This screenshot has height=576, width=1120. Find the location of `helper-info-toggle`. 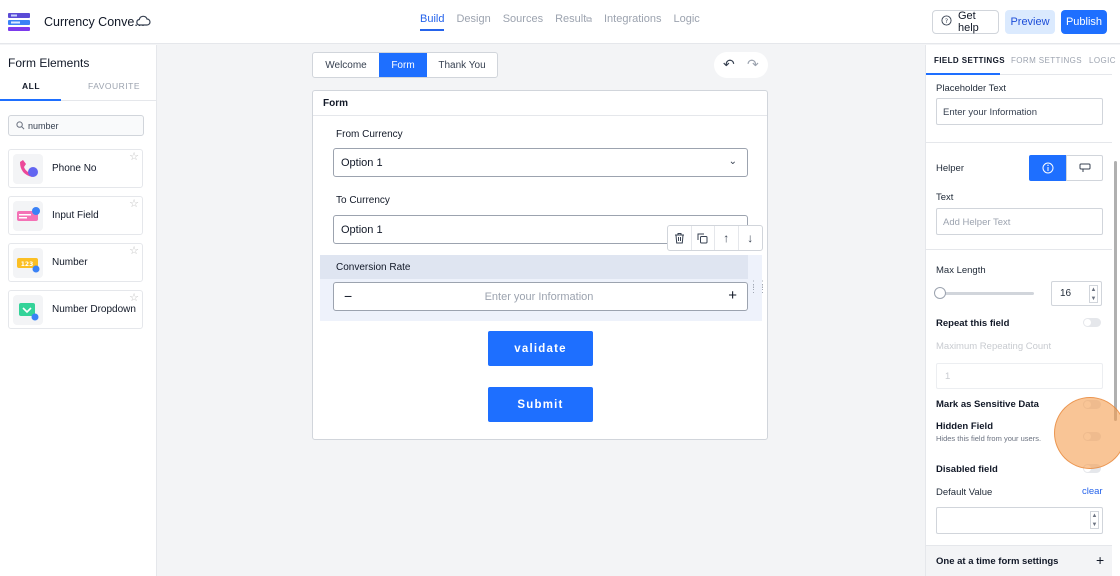

helper-info-toggle is located at coordinates (1047, 168).